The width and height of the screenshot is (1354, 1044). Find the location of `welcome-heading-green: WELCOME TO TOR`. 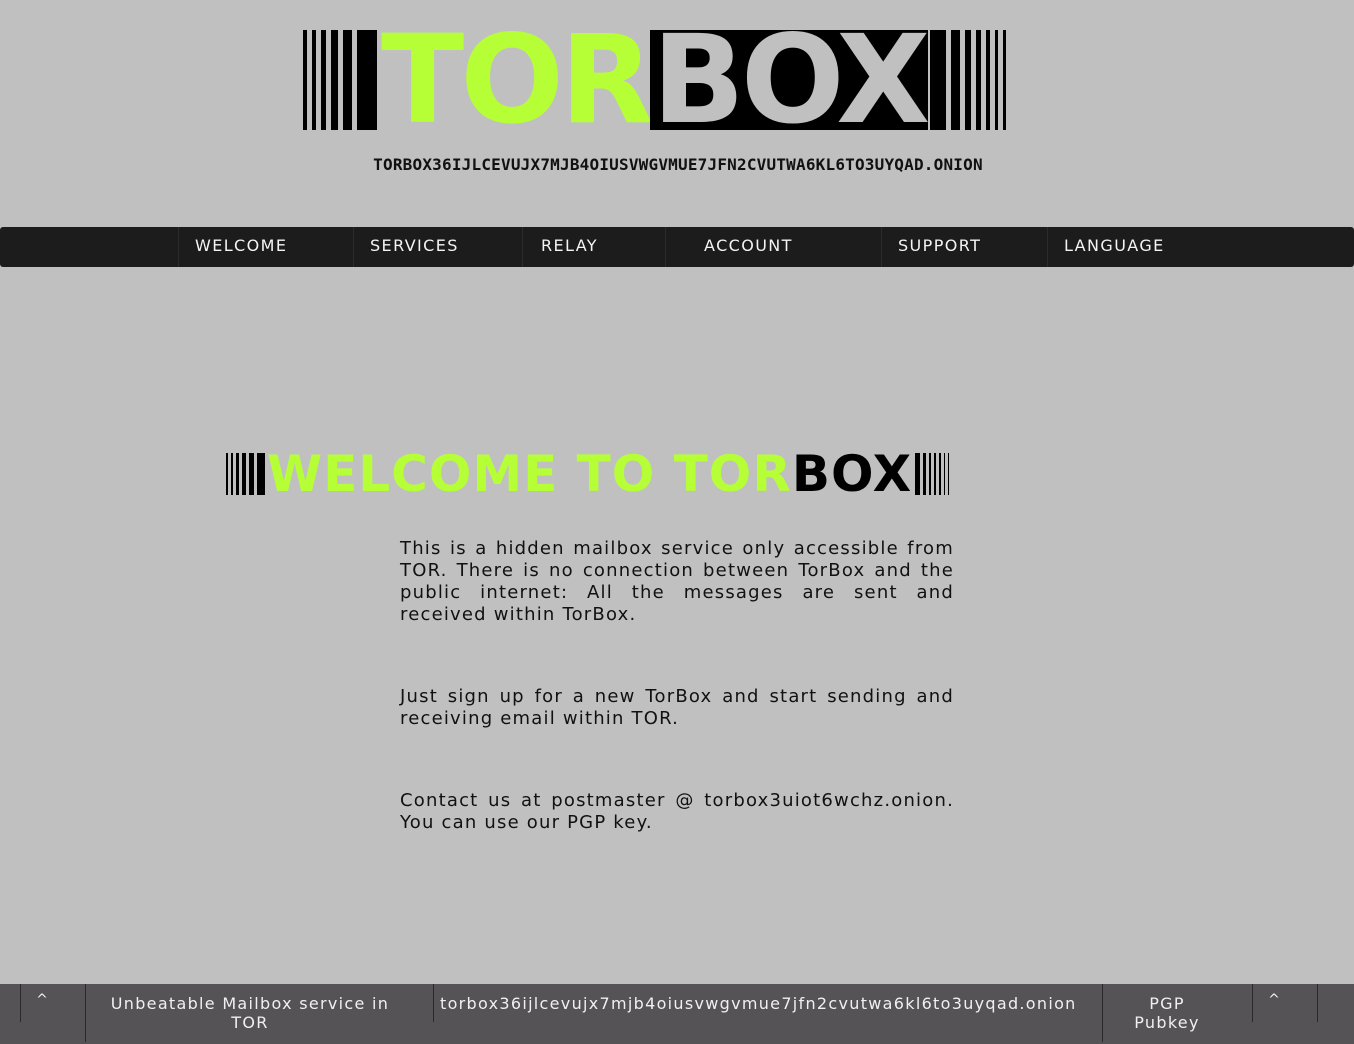

welcome-heading-green: WELCOME TO TOR is located at coordinates (529, 474).